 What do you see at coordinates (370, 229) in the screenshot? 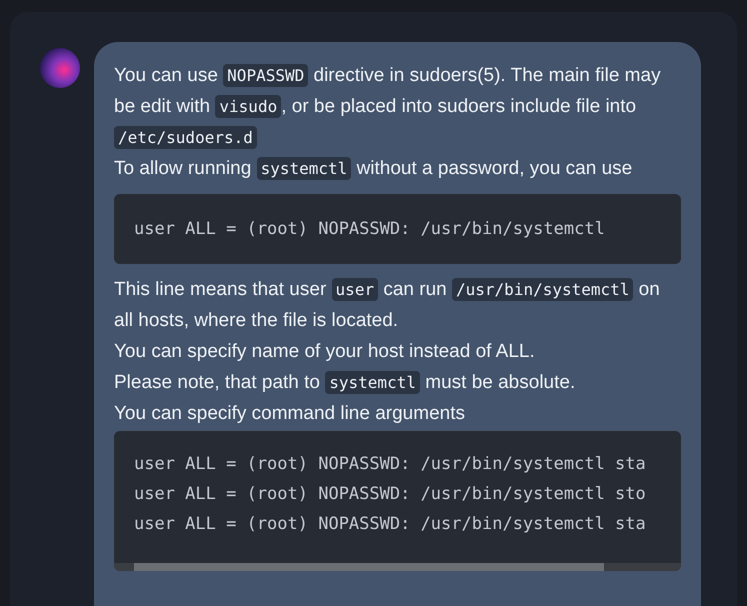
I see `code-line: user ALL = (root) NOPASSWD: /usr/bin/systemctl` at bounding box center [370, 229].